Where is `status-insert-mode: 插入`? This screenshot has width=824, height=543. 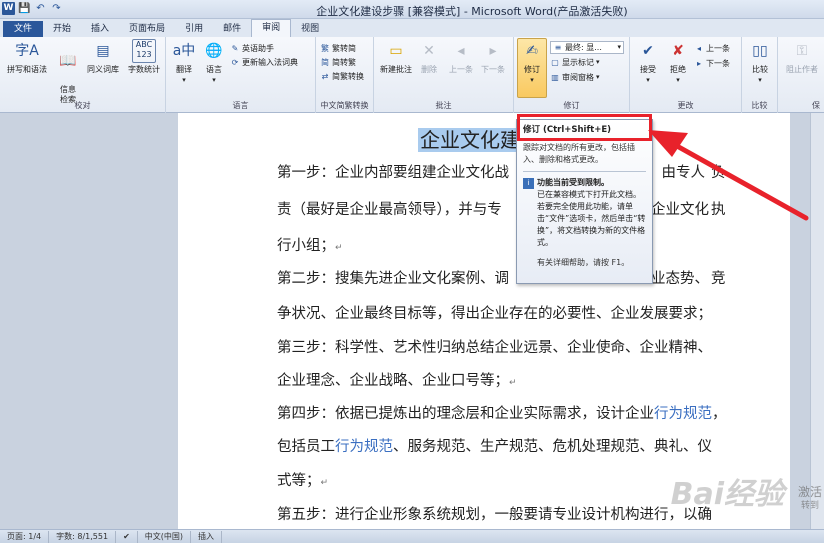
status-insert-mode: 插入 is located at coordinates (207, 536).